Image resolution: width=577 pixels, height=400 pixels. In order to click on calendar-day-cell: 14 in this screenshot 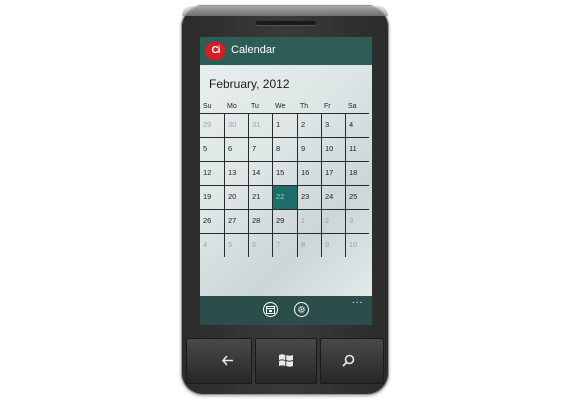, I will do `click(260, 173)`.